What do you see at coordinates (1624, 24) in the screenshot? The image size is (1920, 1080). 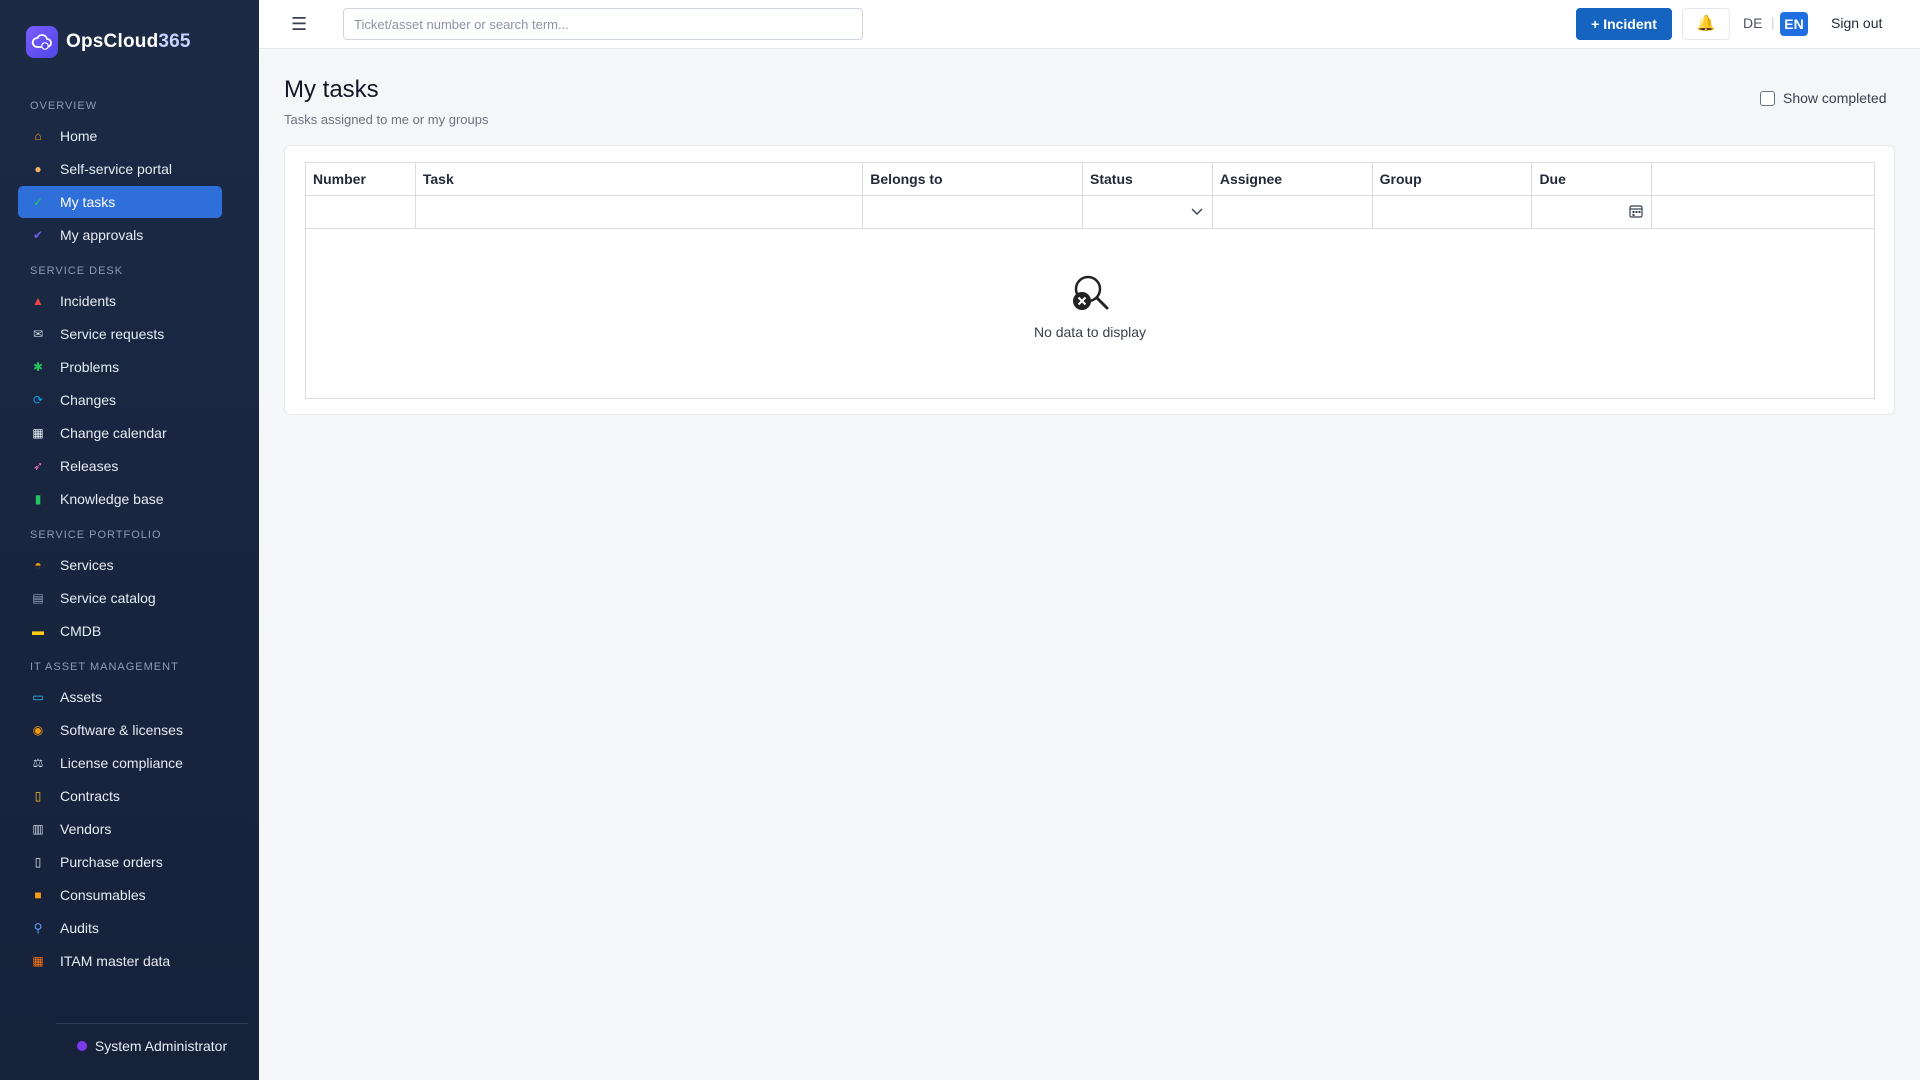 I see `new-incident-button: + Incident` at bounding box center [1624, 24].